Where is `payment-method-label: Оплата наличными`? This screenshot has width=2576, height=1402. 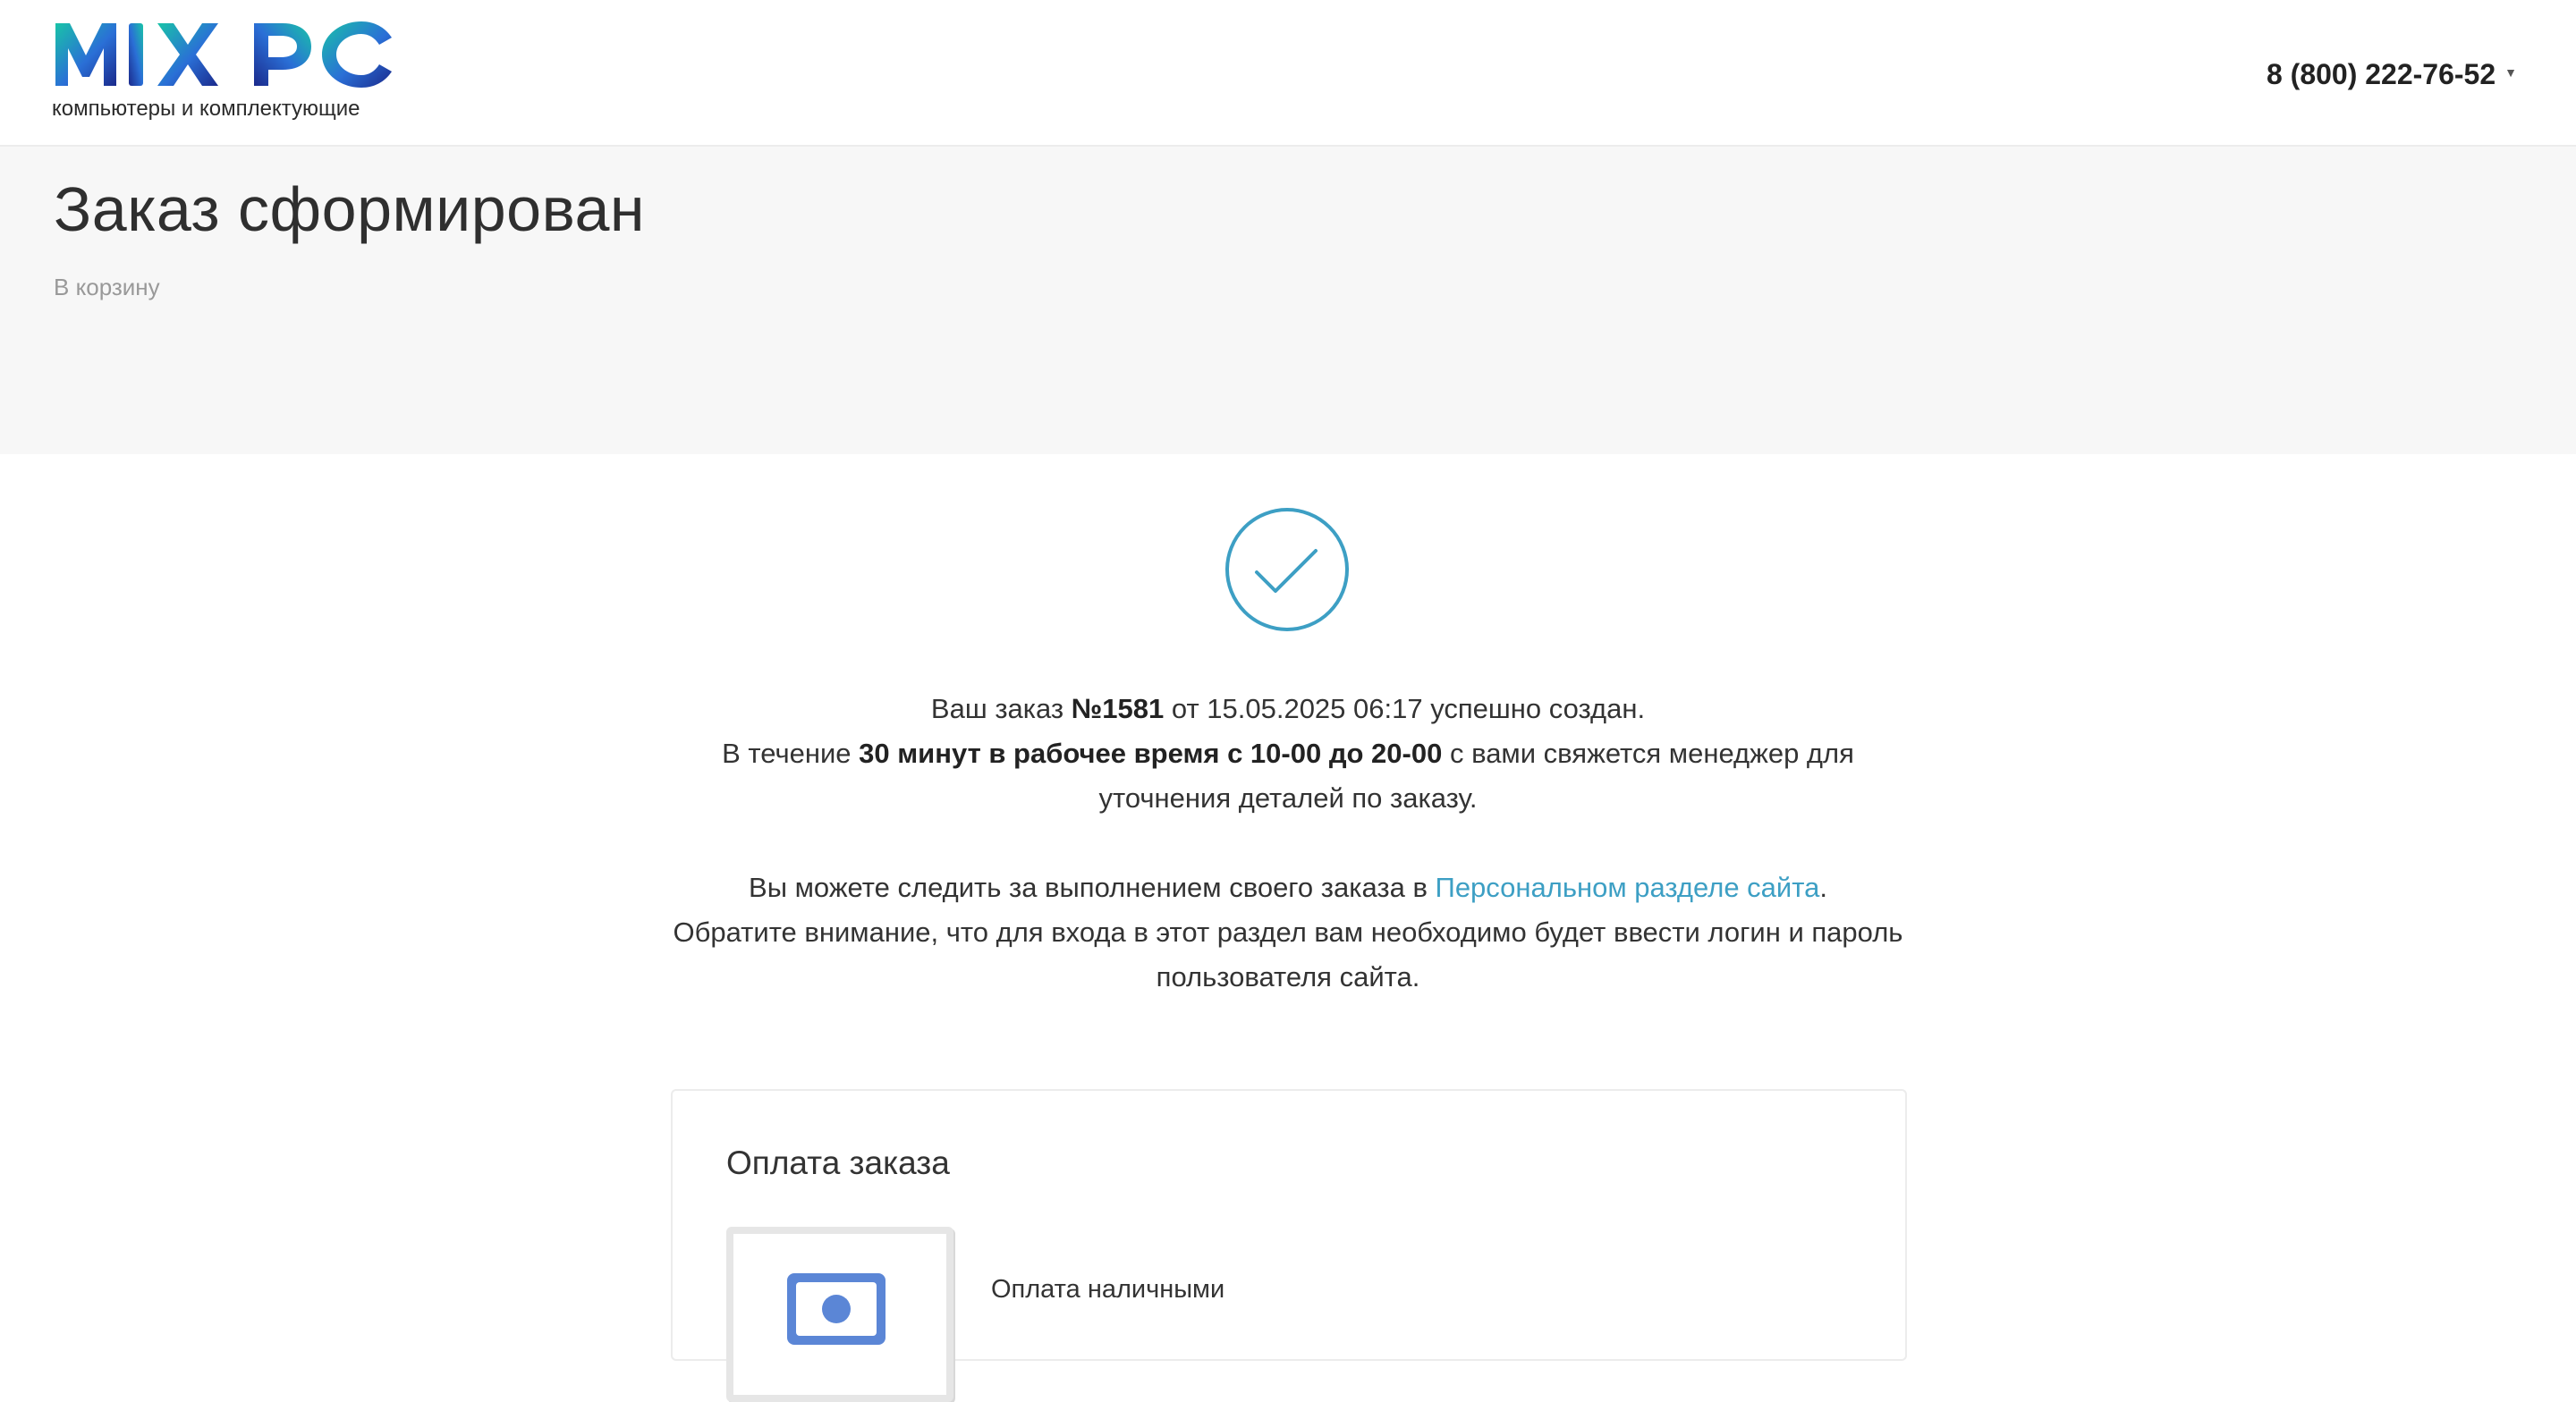
payment-method-label: Оплата наличными is located at coordinates (1107, 1290).